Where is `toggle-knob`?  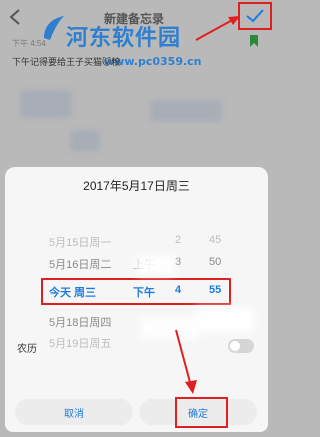 toggle-knob is located at coordinates (235, 346).